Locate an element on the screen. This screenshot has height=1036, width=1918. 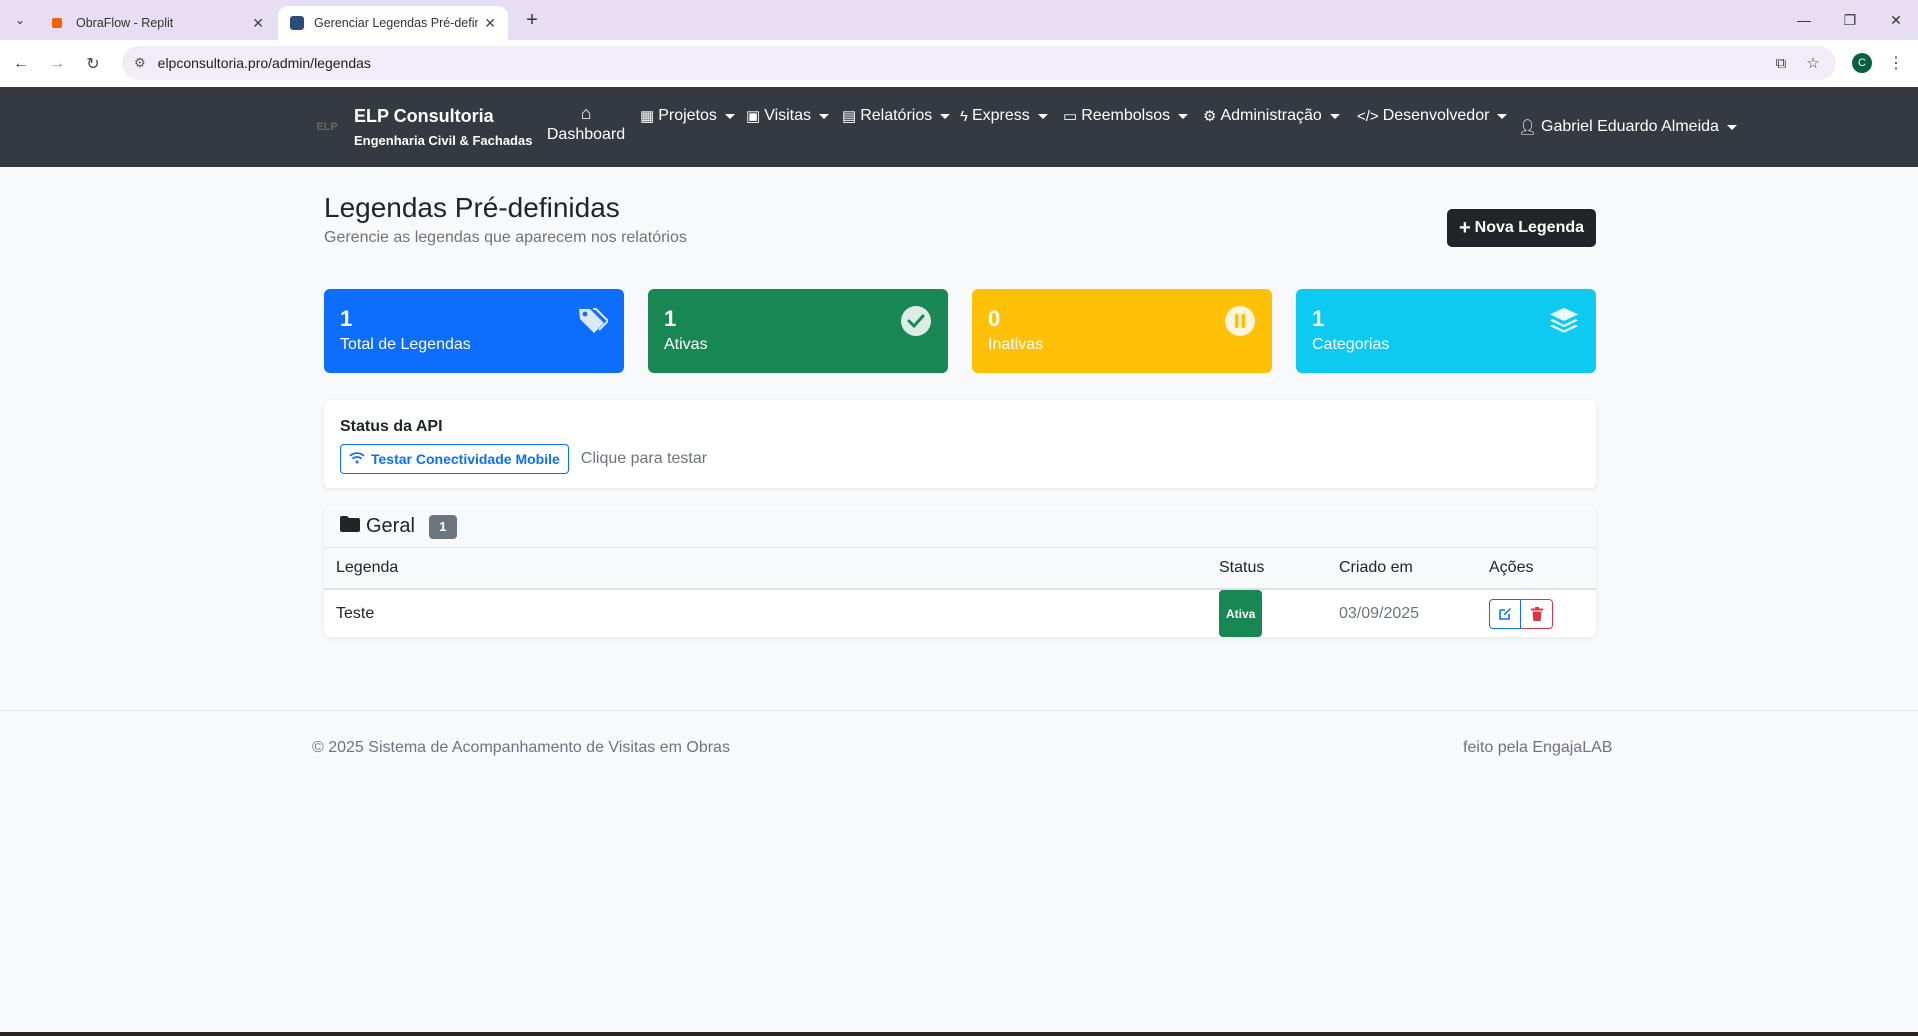
edit-button is located at coordinates (1505, 613).